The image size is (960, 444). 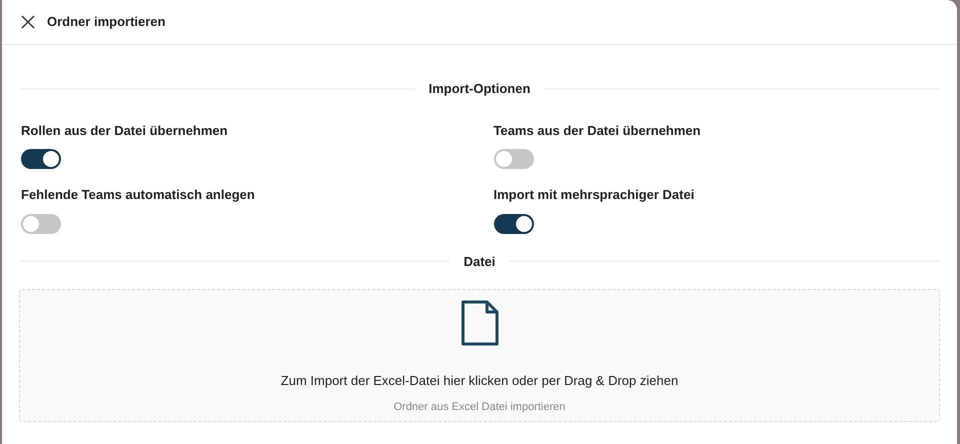 I want to click on dialog-title: Ordner importieren, so click(x=106, y=22).